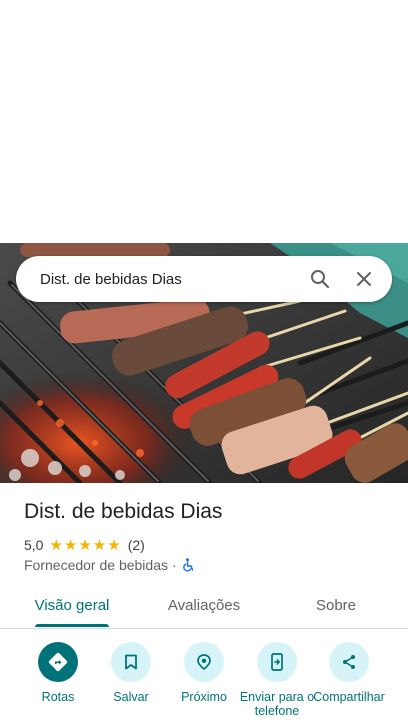  What do you see at coordinates (277, 704) in the screenshot?
I see `send-to-phone-label: Enviar para o telefone` at bounding box center [277, 704].